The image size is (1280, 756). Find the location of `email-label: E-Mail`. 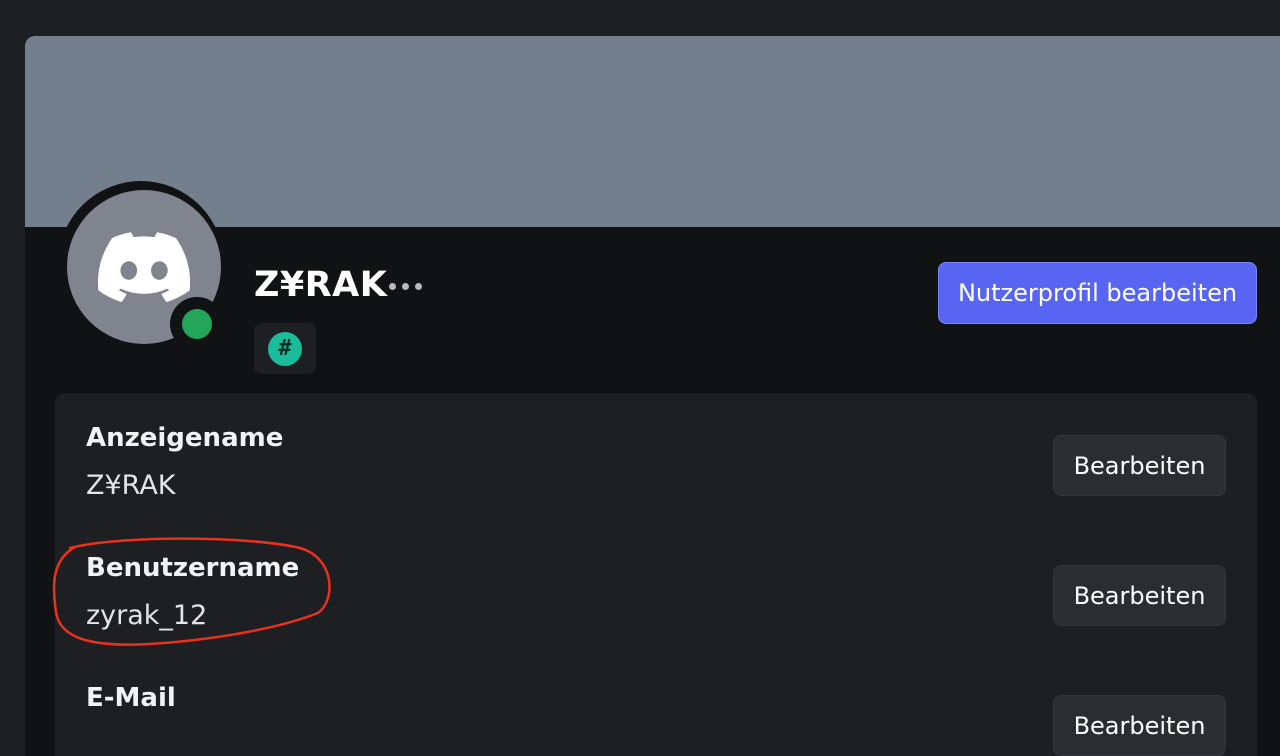

email-label: E-Mail is located at coordinates (131, 698).